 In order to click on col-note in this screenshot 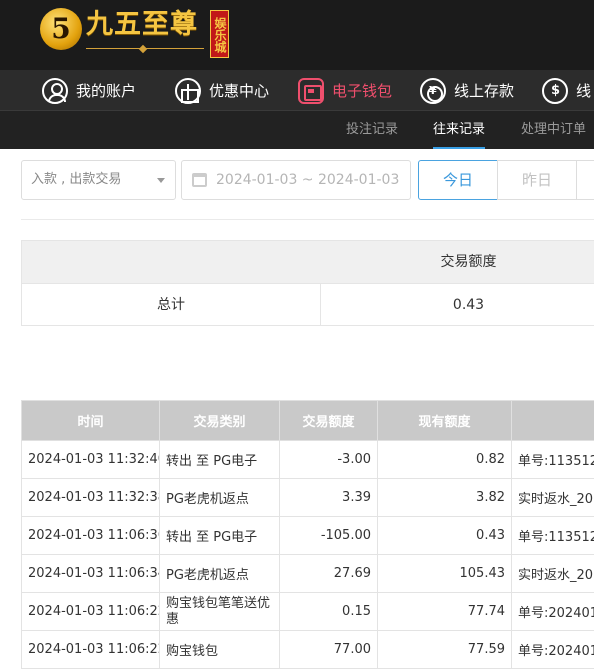, I will do `click(552, 420)`.